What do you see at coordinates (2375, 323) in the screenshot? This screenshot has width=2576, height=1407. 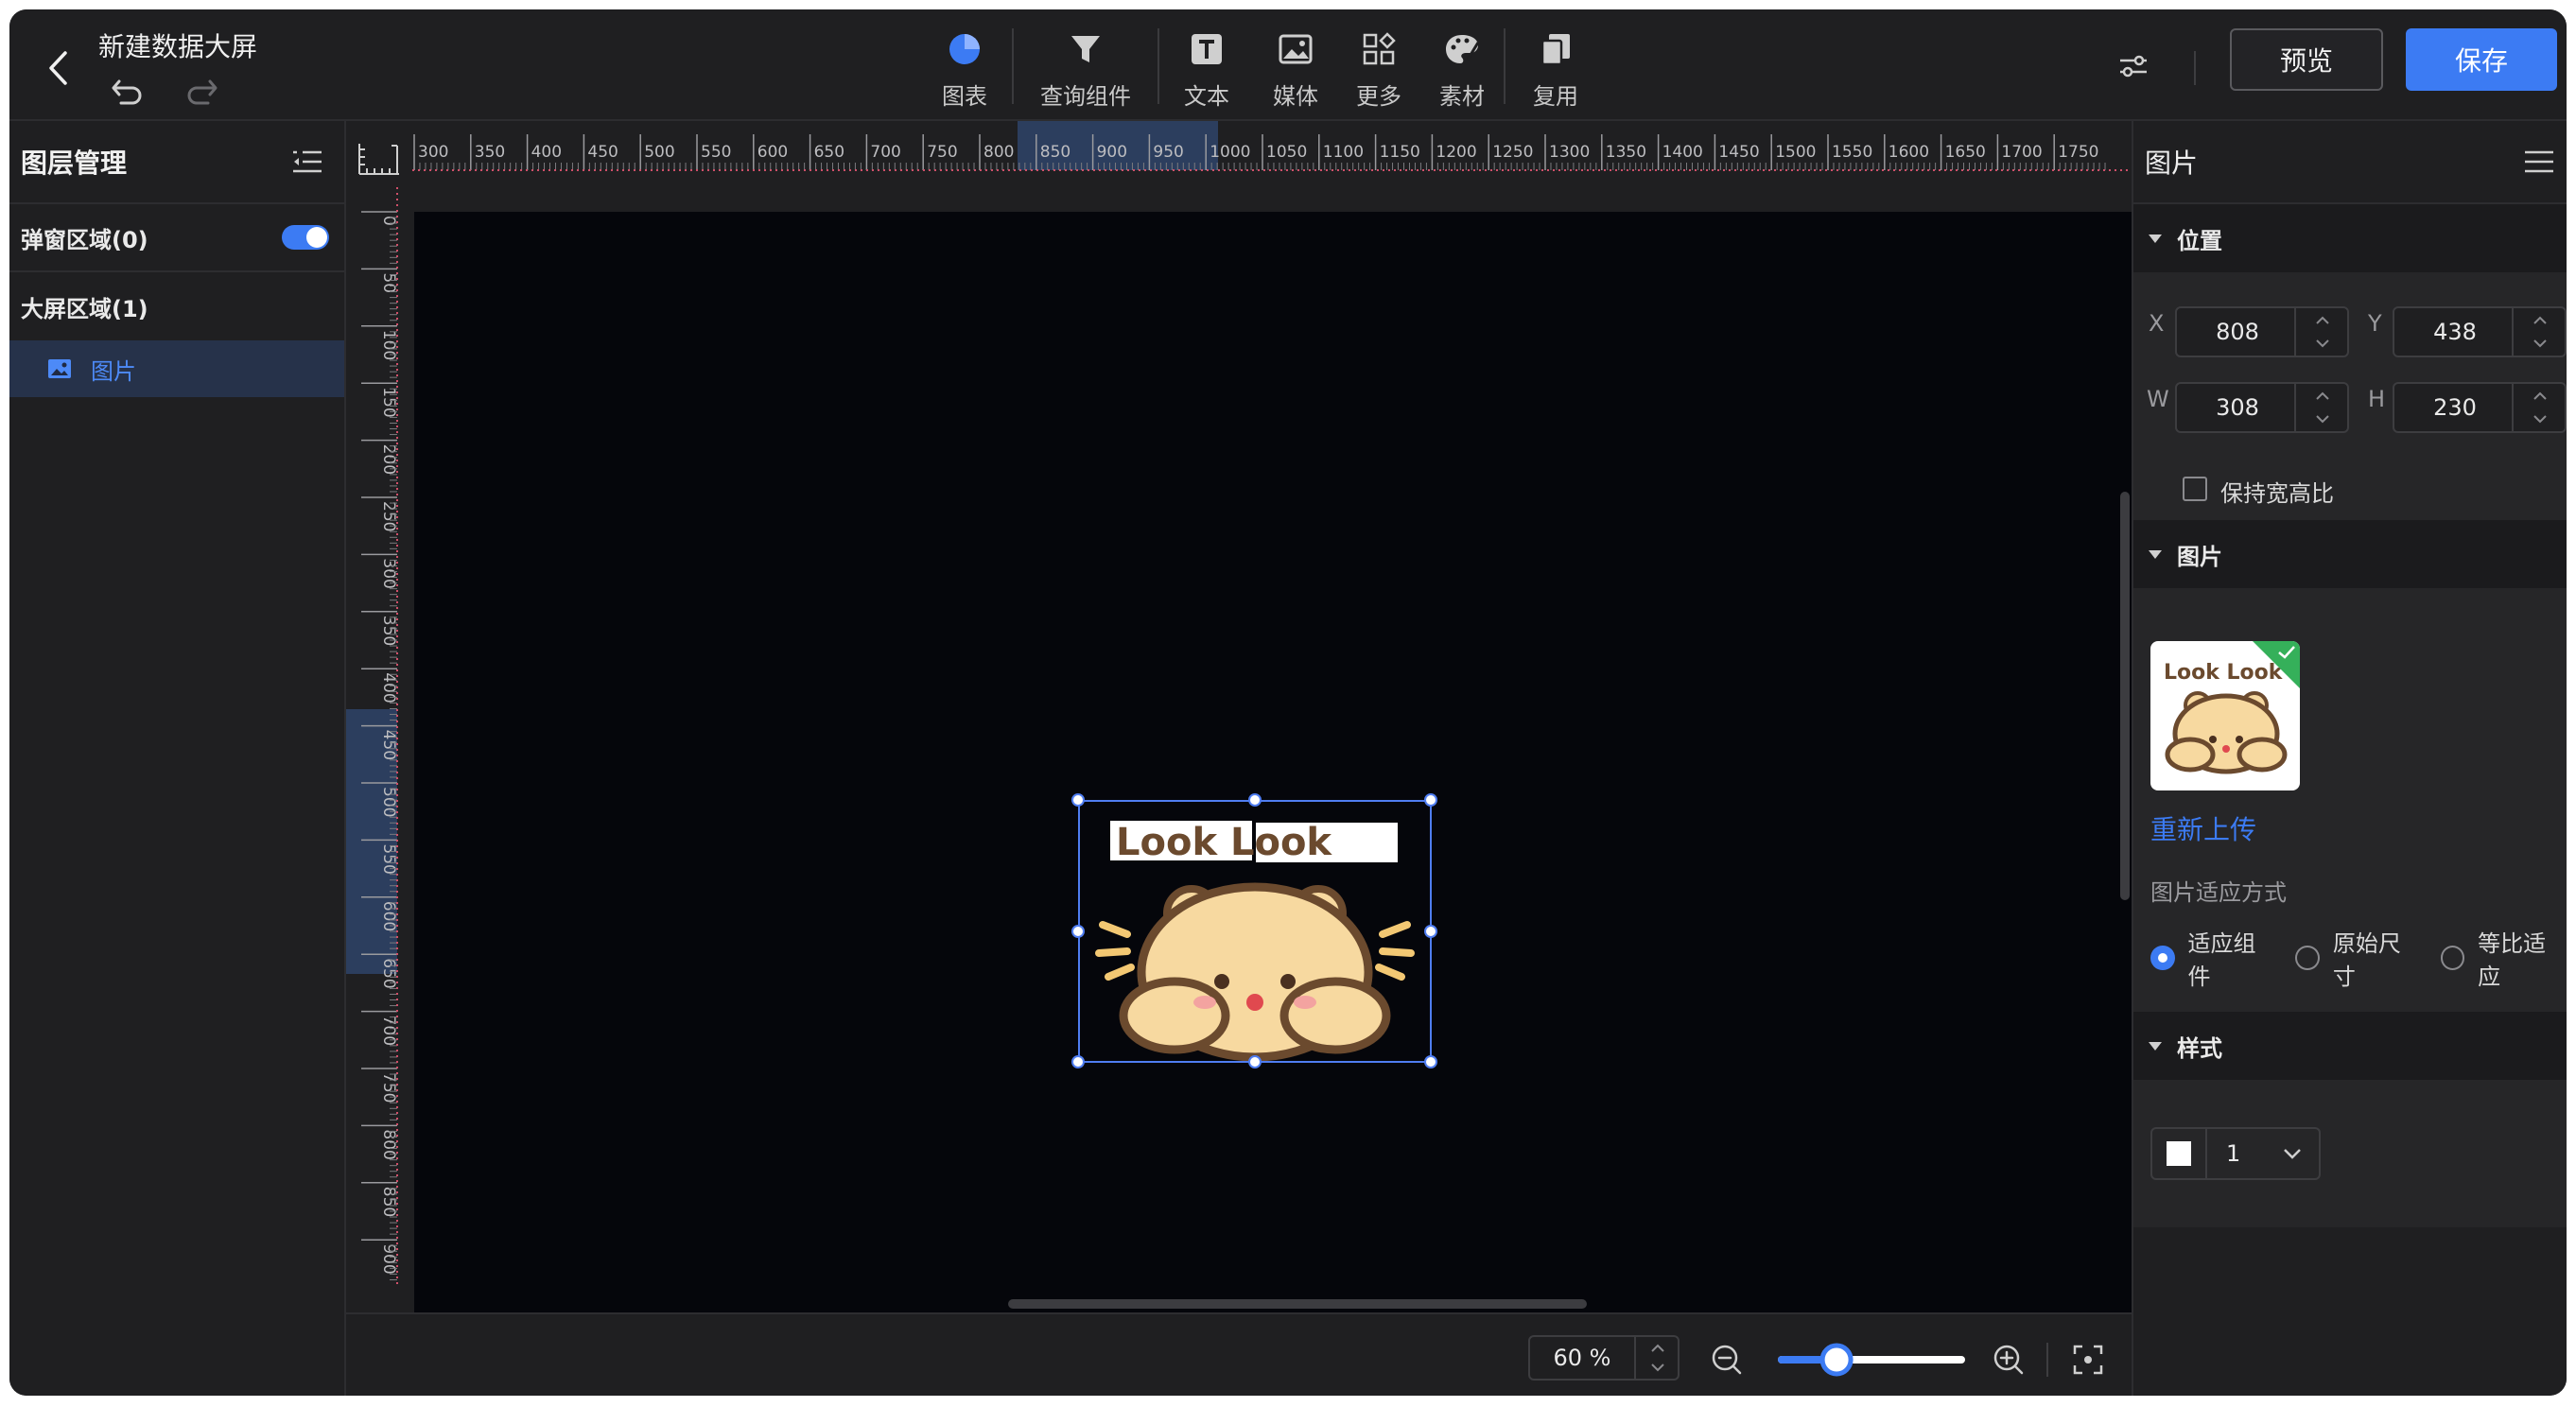 I see `y-label: Y` at bounding box center [2375, 323].